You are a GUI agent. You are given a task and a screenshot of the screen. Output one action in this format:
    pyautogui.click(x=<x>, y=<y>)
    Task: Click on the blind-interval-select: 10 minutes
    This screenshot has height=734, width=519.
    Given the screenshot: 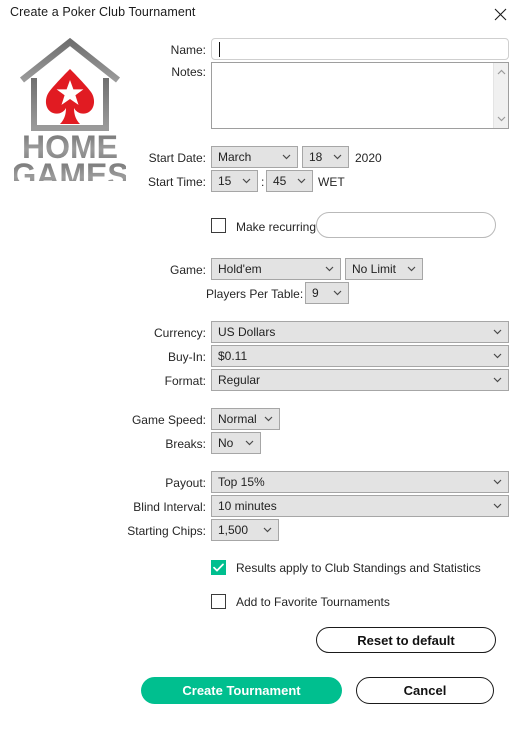 What is the action you would take?
    pyautogui.click(x=360, y=506)
    